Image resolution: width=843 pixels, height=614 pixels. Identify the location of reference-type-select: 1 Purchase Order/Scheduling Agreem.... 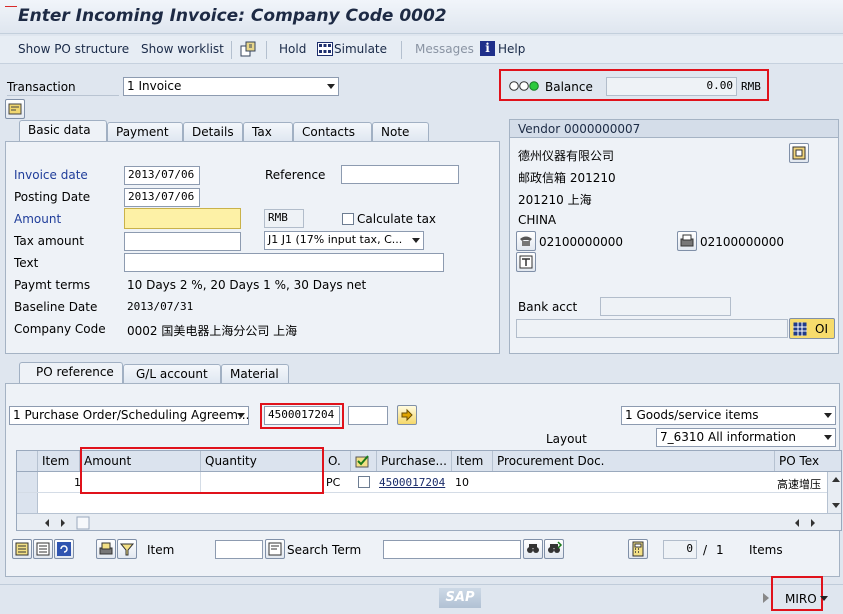
(129, 415).